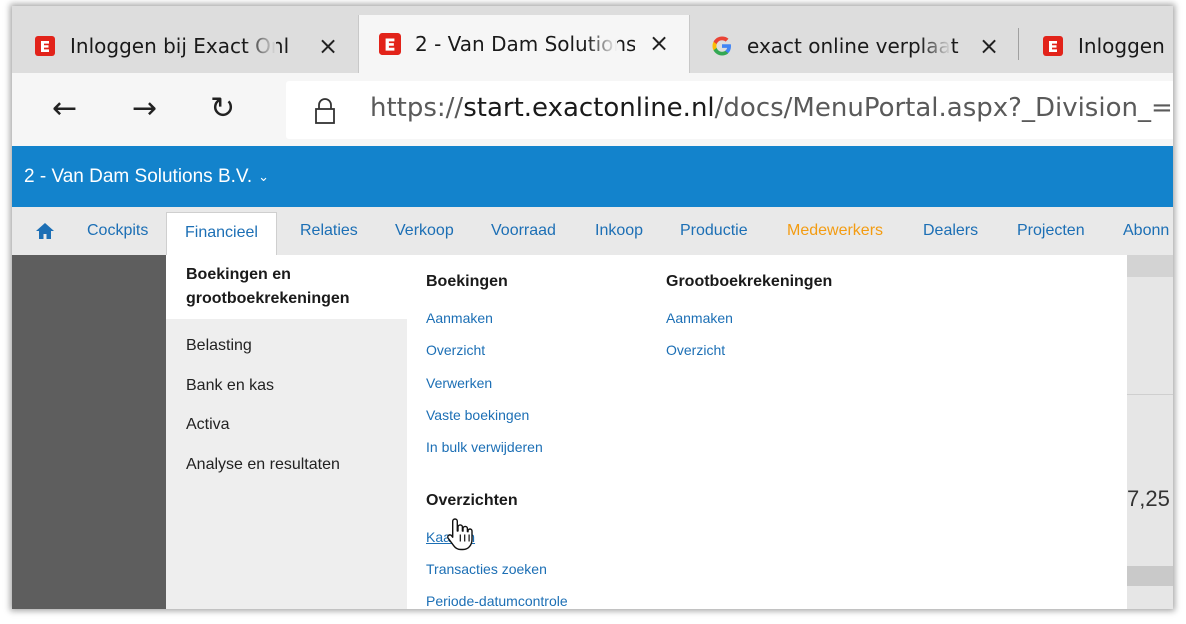  I want to click on menu-inkoop: Inkoop, so click(619, 231).